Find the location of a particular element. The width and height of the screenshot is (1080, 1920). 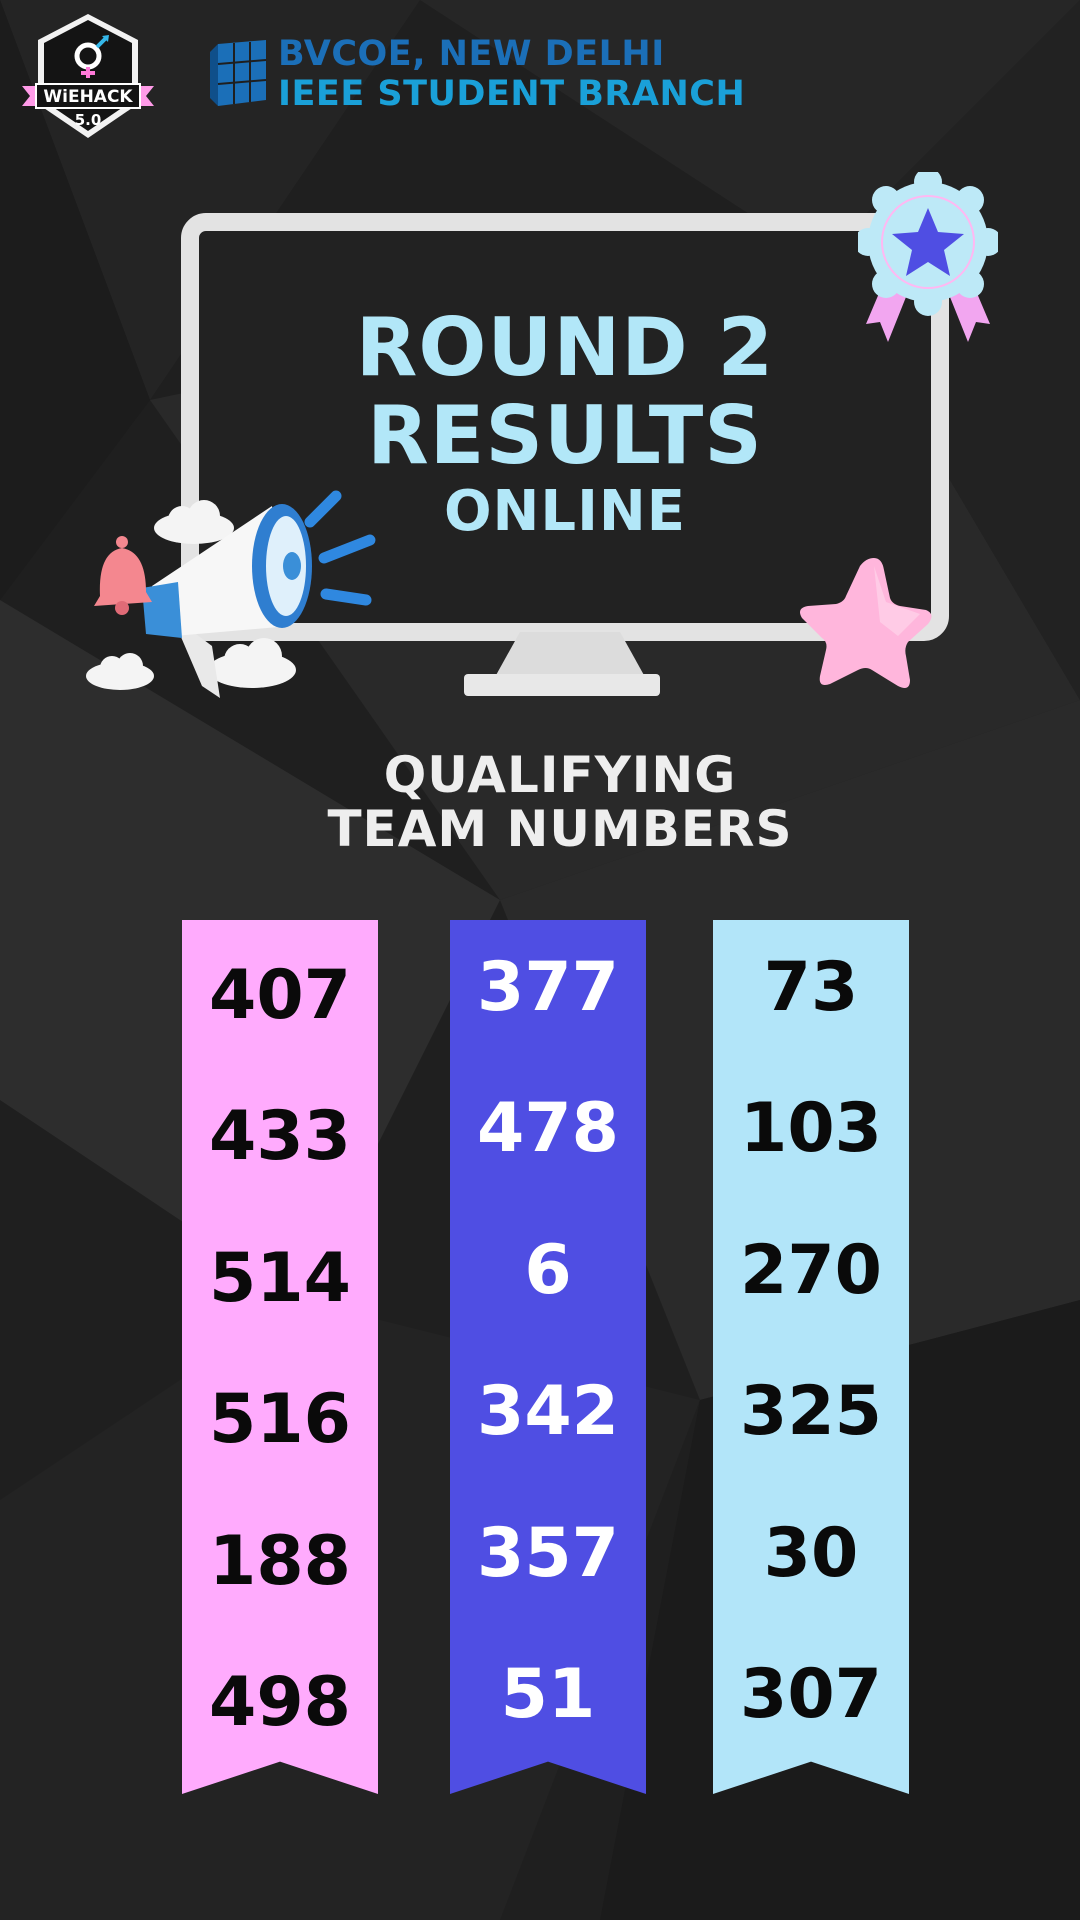

award-ribbon-icon is located at coordinates (928, 257).